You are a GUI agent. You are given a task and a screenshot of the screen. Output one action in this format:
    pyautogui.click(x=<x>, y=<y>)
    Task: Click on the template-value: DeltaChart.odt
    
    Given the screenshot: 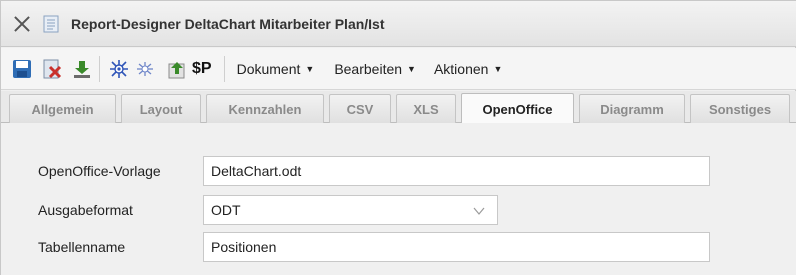 What is the action you would take?
    pyautogui.click(x=256, y=171)
    